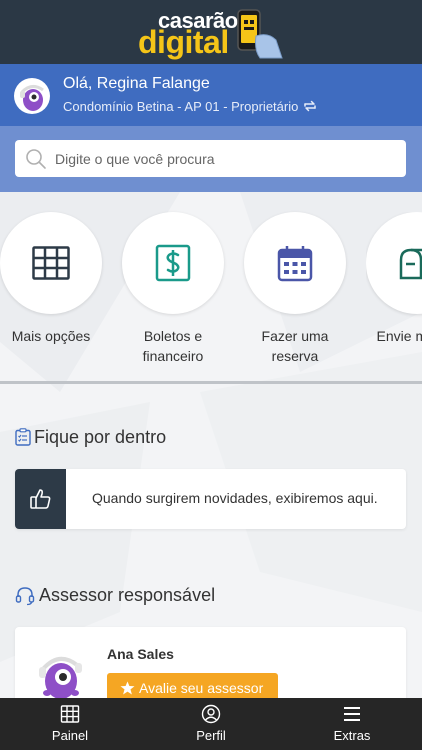 The height and width of the screenshot is (750, 422). I want to click on bottom-nav: Painel Perfil Extras, so click(211, 724).